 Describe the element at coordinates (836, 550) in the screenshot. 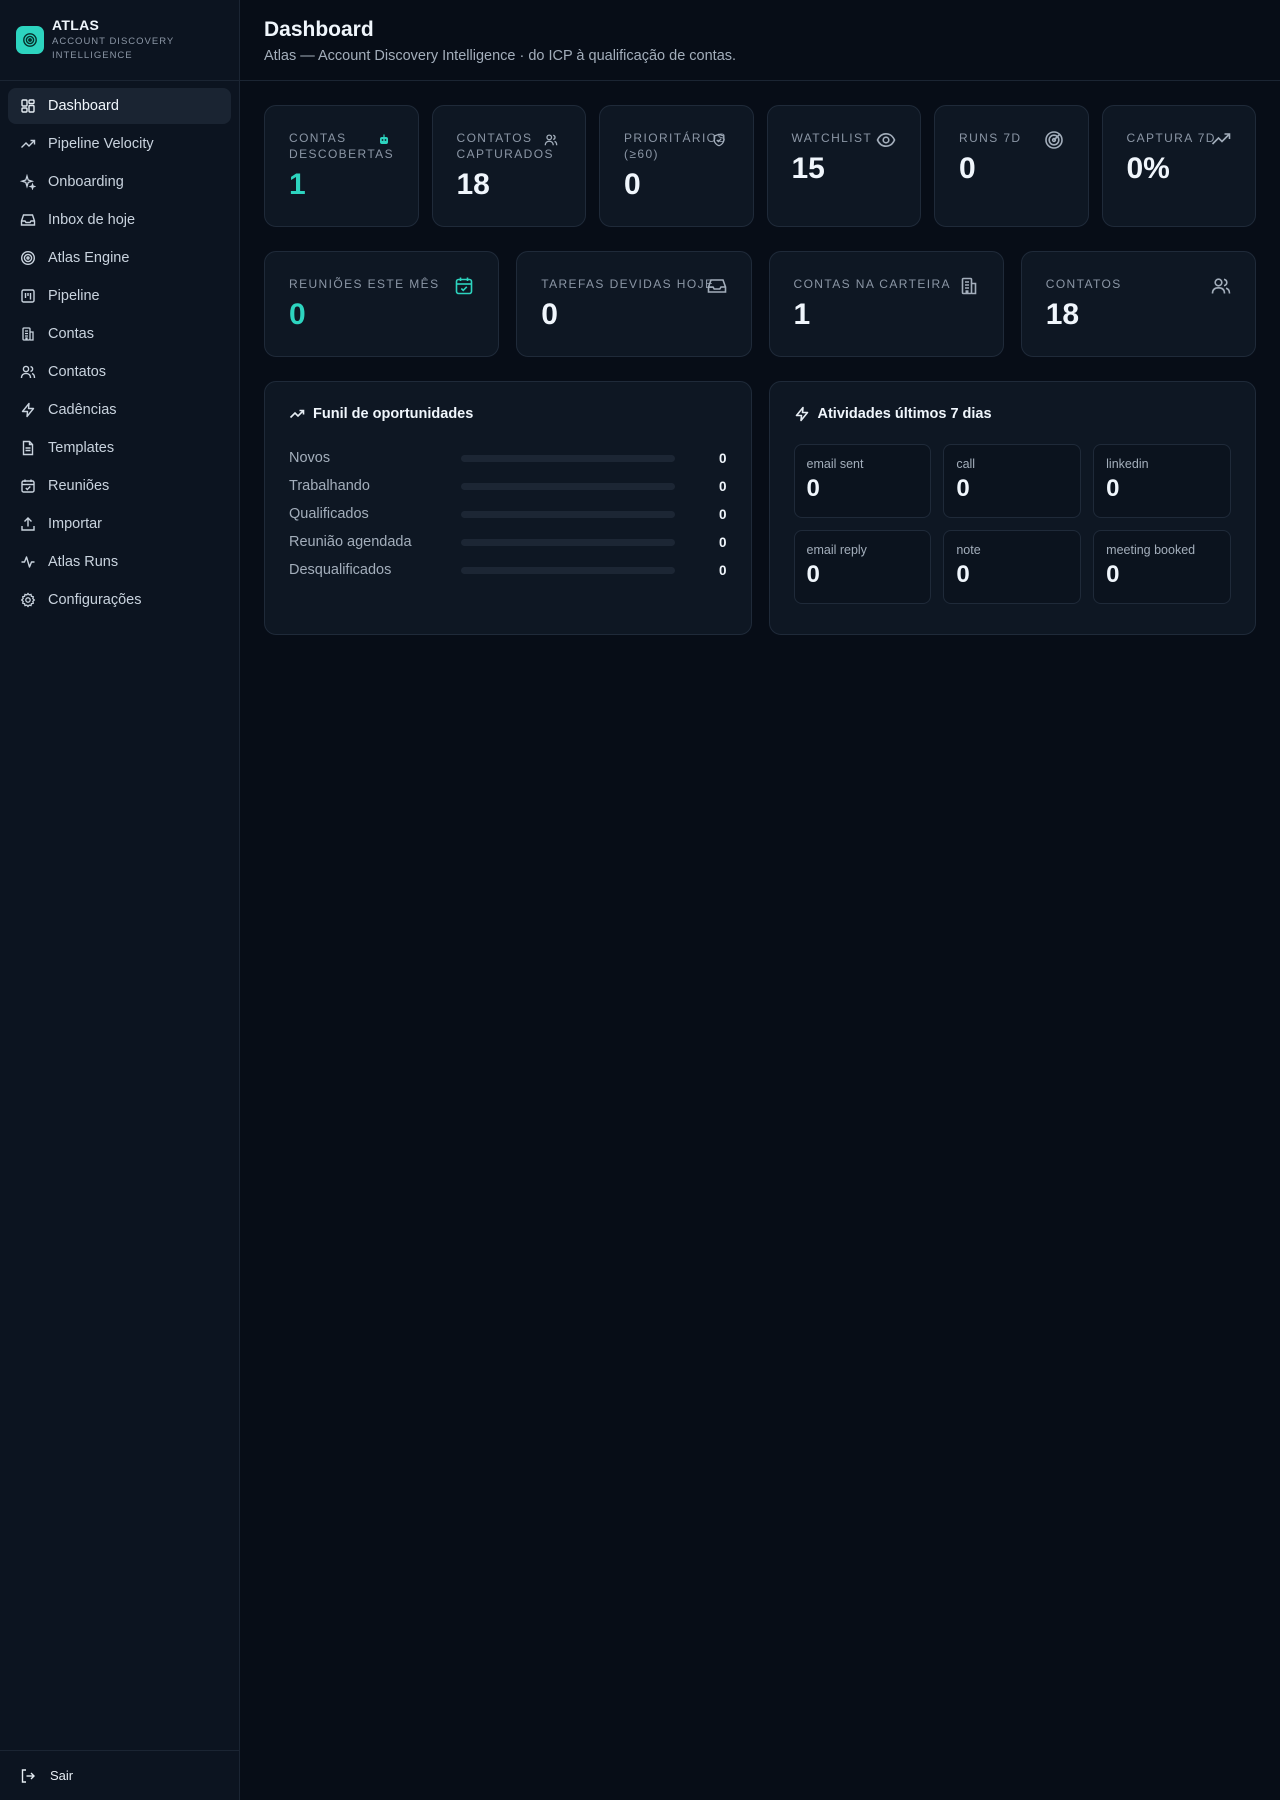

I see `activity-label: email reply` at that location.